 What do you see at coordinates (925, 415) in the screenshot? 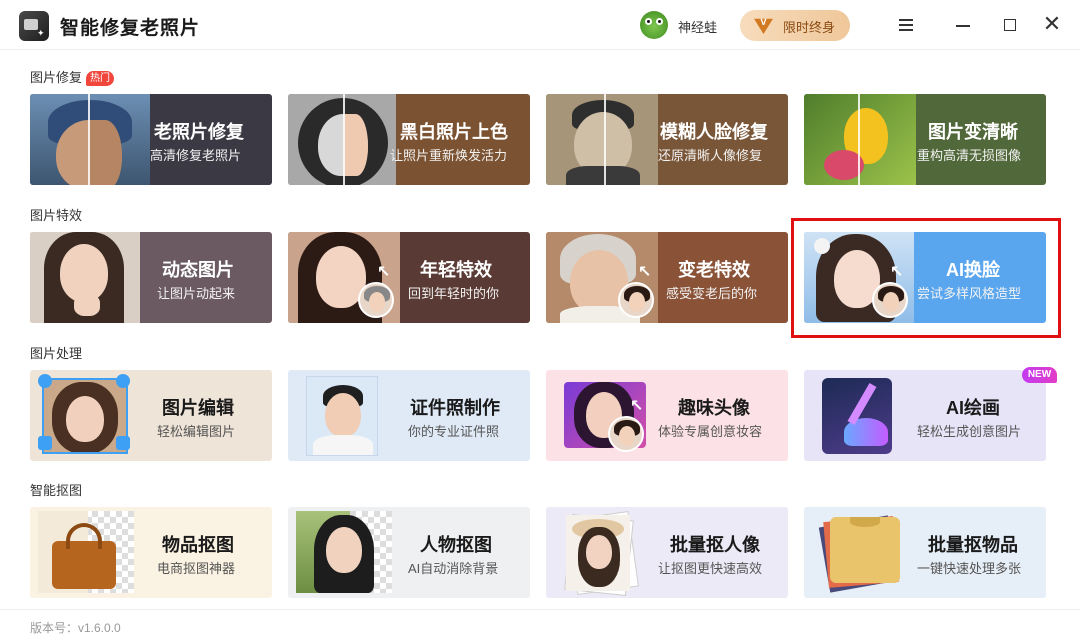
I see `card-ai-painting: AI绘画 轻松生成创意图片` at bounding box center [925, 415].